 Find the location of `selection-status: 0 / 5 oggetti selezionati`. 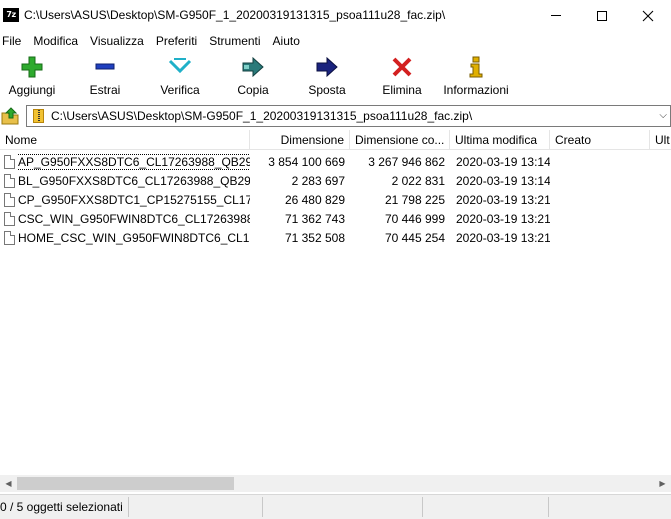

selection-status: 0 / 5 oggetti selezionati is located at coordinates (61, 507).